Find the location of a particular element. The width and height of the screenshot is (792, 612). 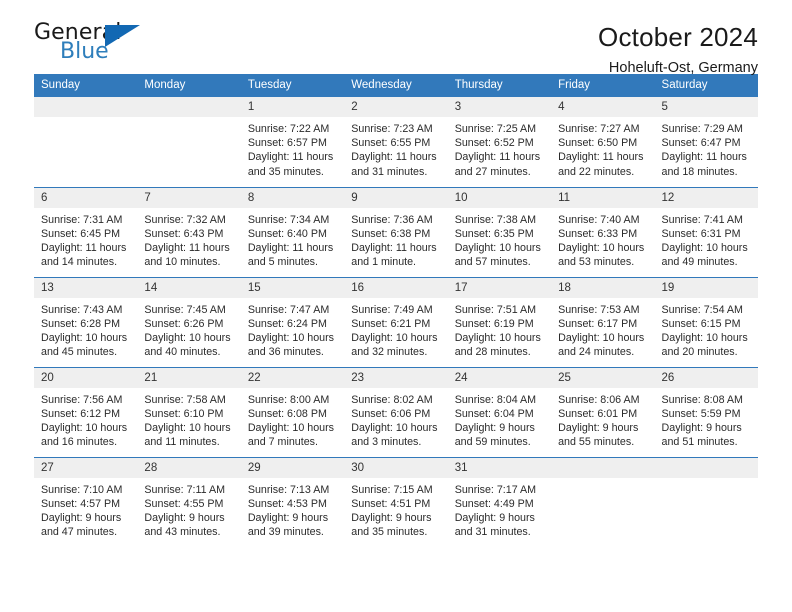

daylight-text: Daylight: 10 hours and 24 minutes. is located at coordinates (601, 345).